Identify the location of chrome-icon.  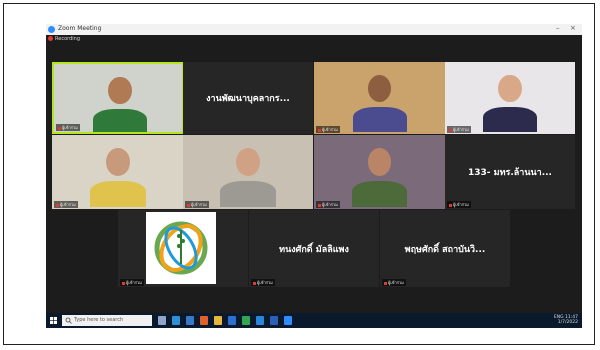
(246, 320).